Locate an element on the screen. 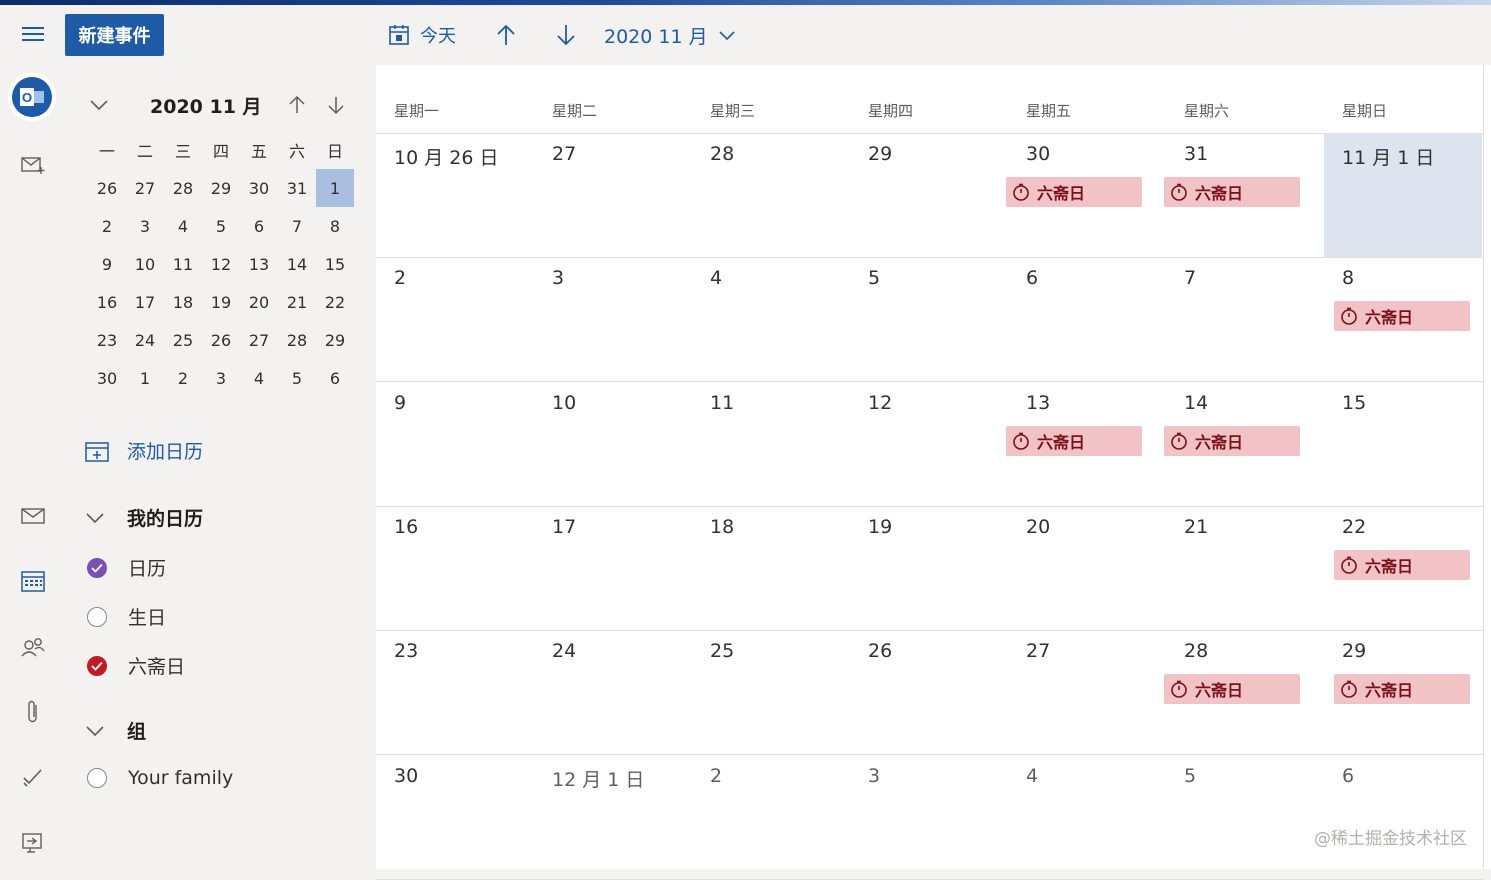  day-cell: 31 六斋日 is located at coordinates (1244, 195).